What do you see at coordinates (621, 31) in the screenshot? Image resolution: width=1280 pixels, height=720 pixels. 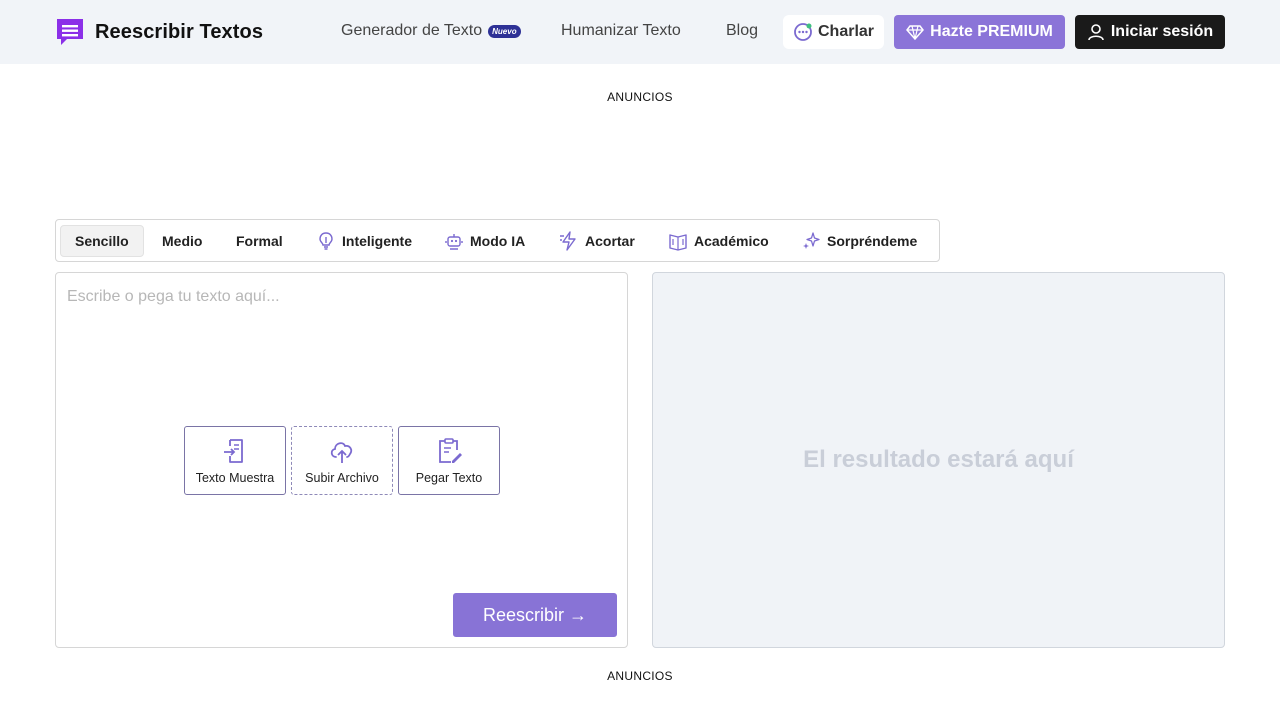 I see `nav-humanize-text: Humanizar Texto` at bounding box center [621, 31].